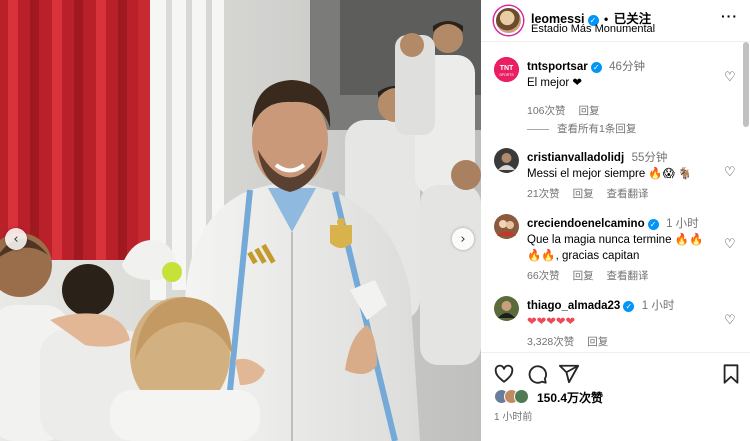 The image size is (750, 441). I want to click on avatar, so click(508, 20).